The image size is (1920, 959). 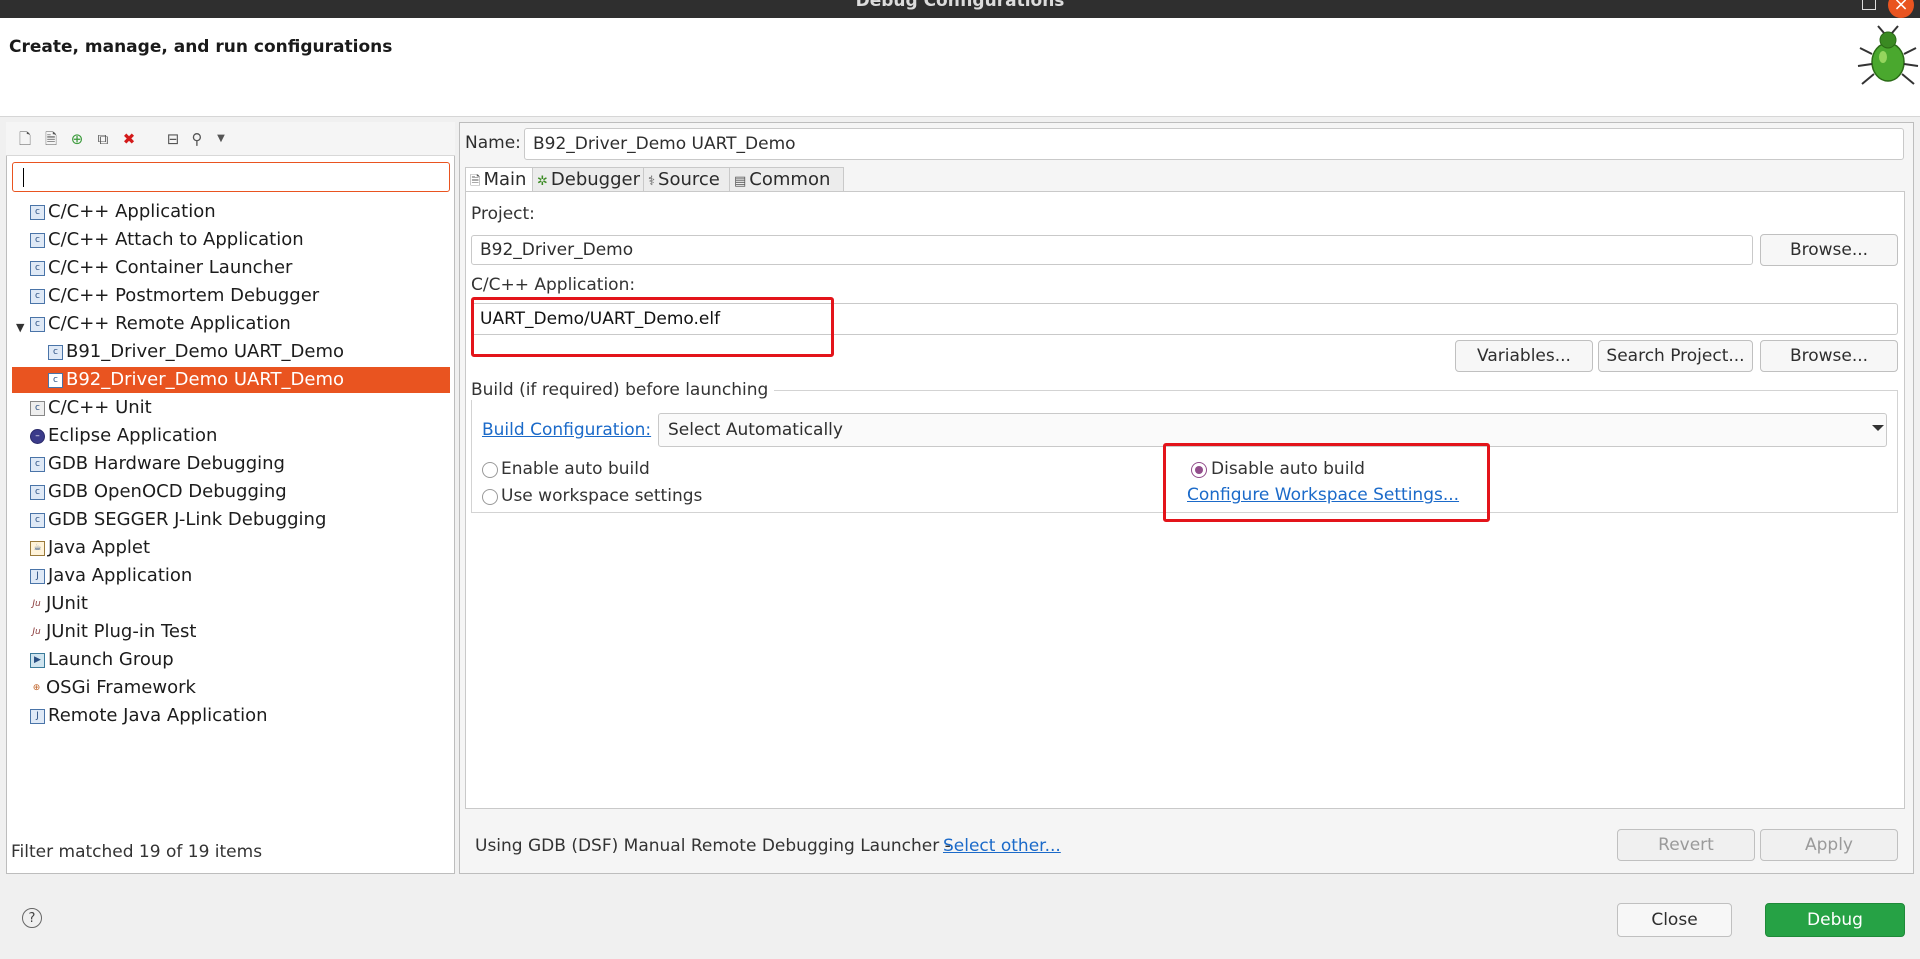 I want to click on tree-item-osgi-framework: ⊕ OSGi Framework, so click(x=113, y=688).